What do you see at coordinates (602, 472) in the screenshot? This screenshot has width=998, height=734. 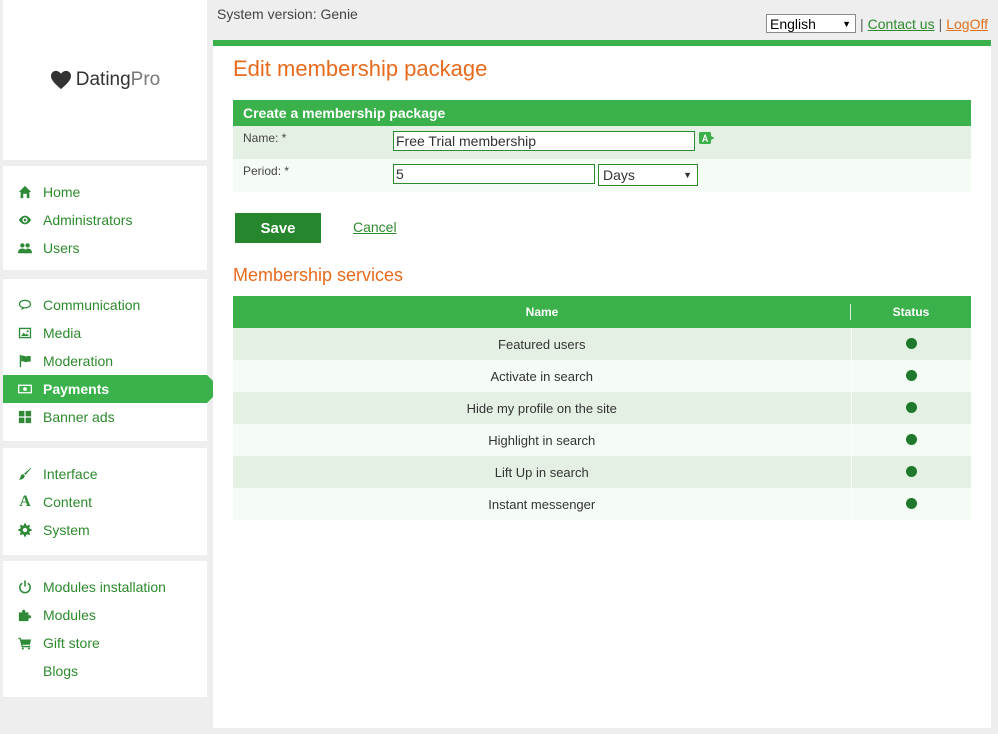 I see `table-row: Lift Up in search` at bounding box center [602, 472].